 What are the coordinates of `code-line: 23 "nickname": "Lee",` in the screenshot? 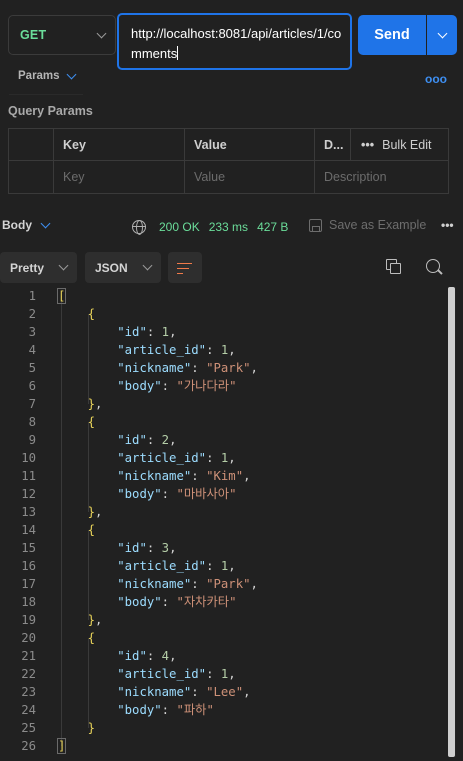 It's located at (223, 692).